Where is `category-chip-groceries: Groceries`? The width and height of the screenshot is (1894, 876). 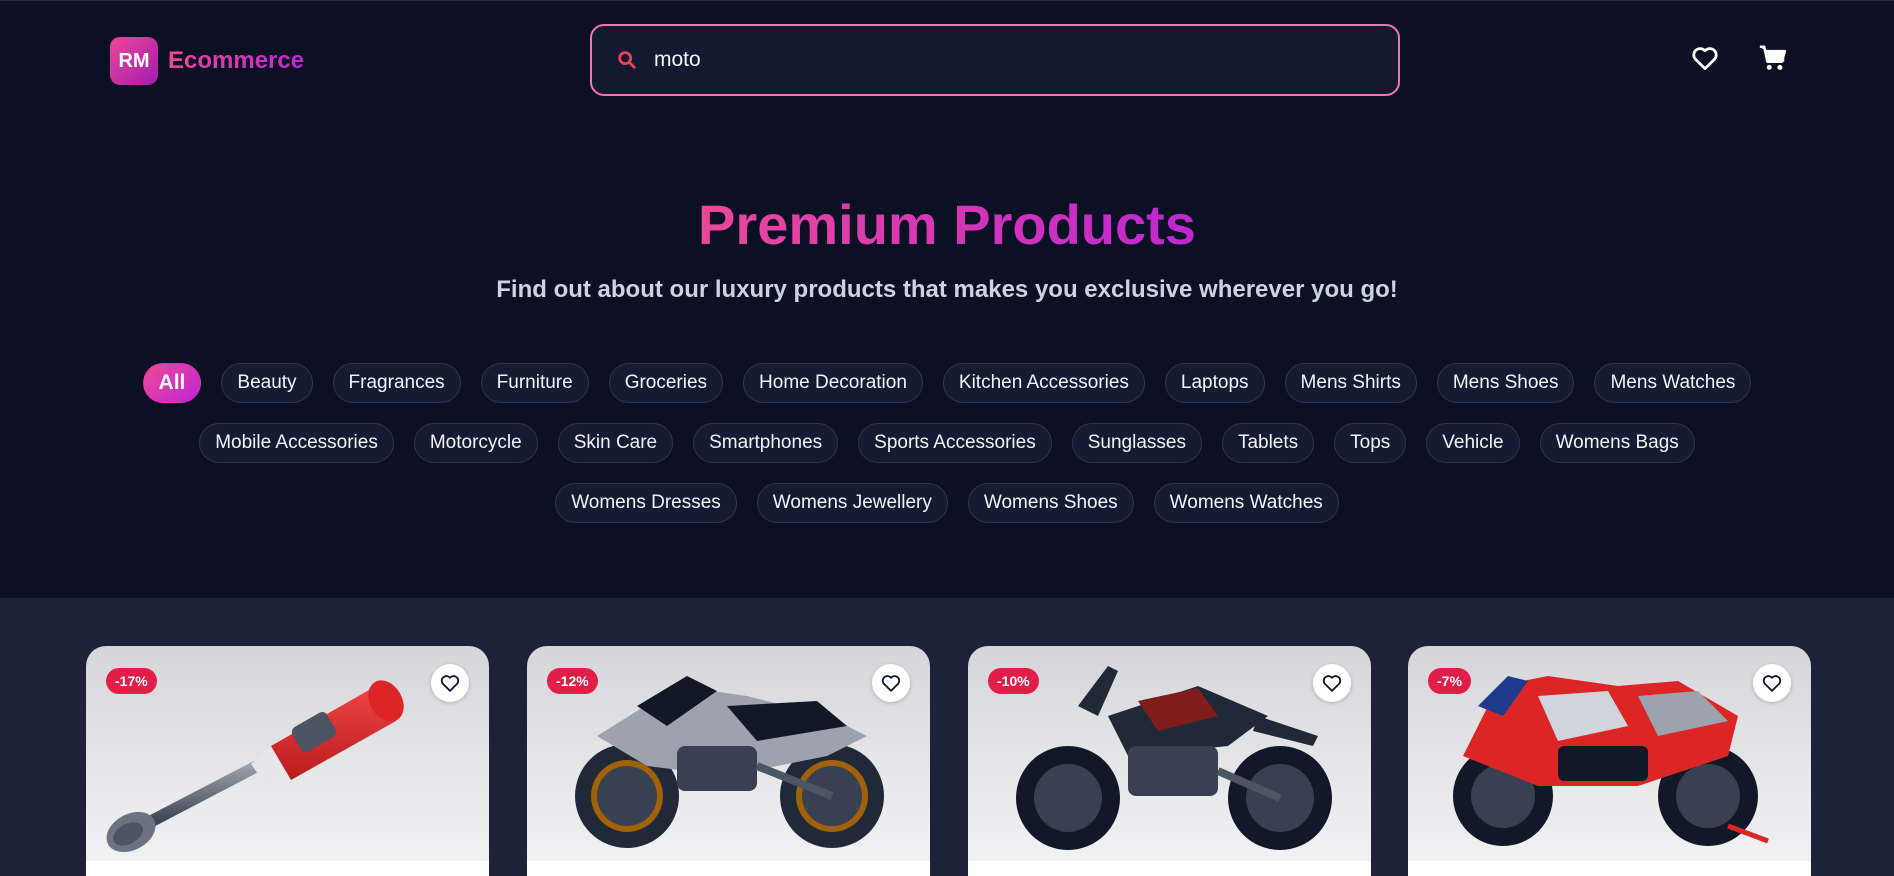 category-chip-groceries: Groceries is located at coordinates (666, 383).